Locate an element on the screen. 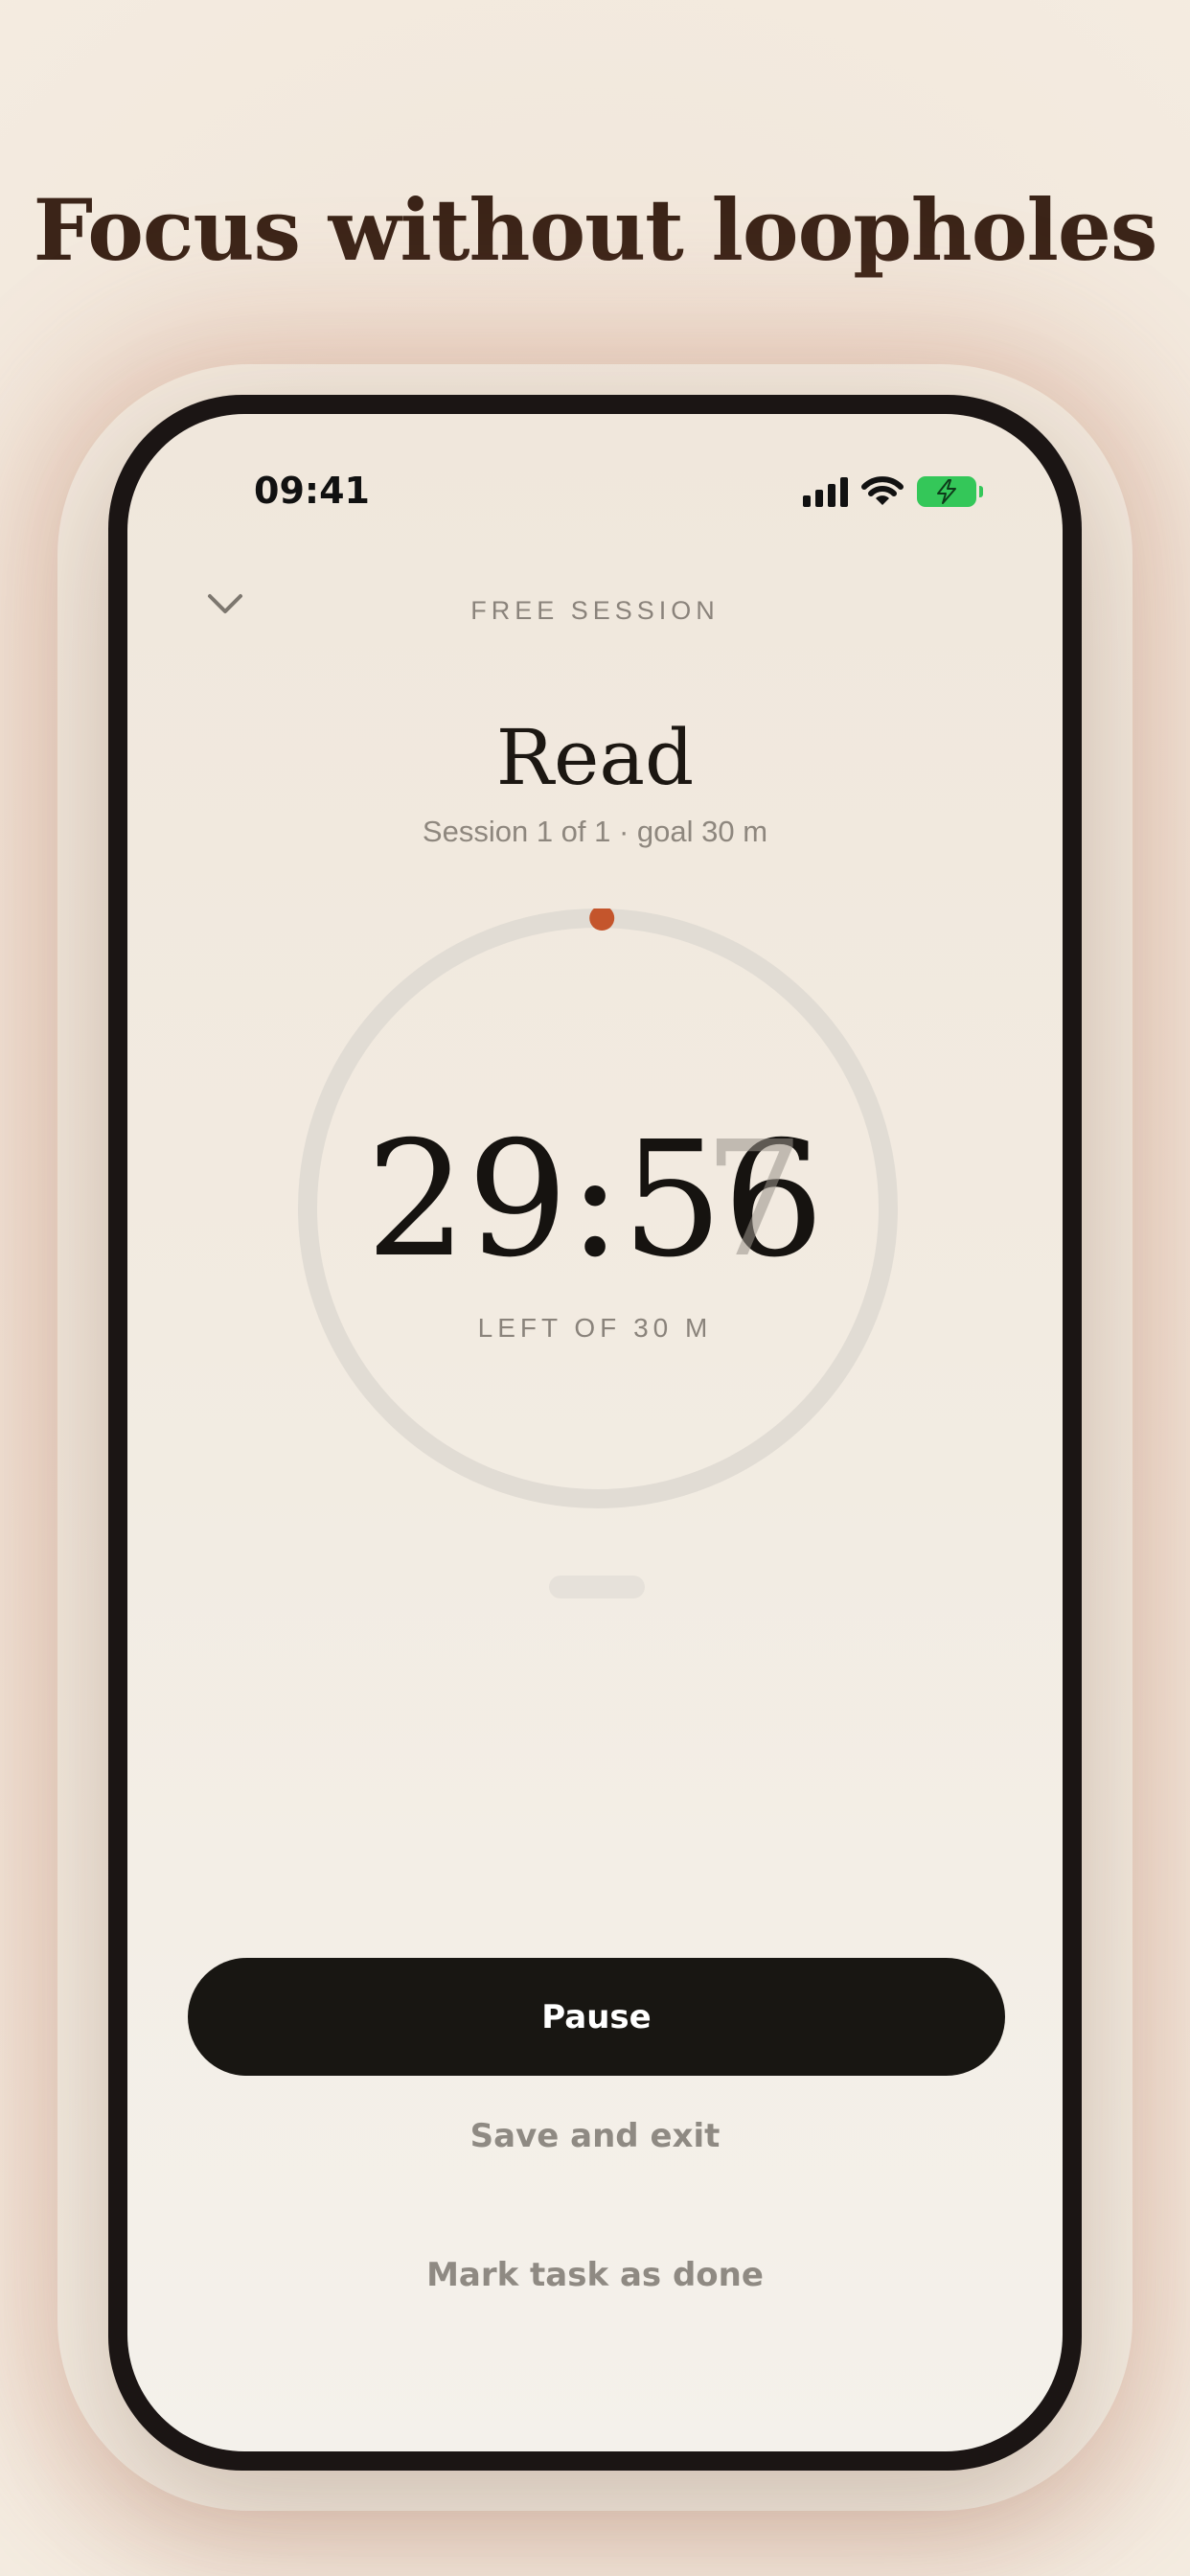  save-and-exit-button: Save and exit is located at coordinates (595, 2136).